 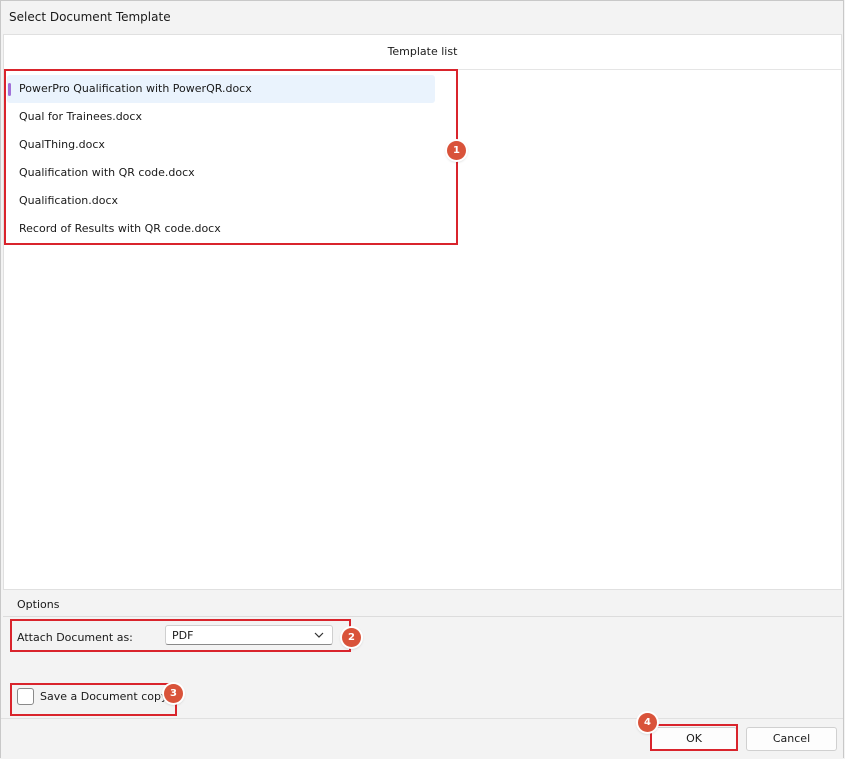 I want to click on list-item: PowerPro Qualification with PowerQR.docx, so click(x=221, y=89).